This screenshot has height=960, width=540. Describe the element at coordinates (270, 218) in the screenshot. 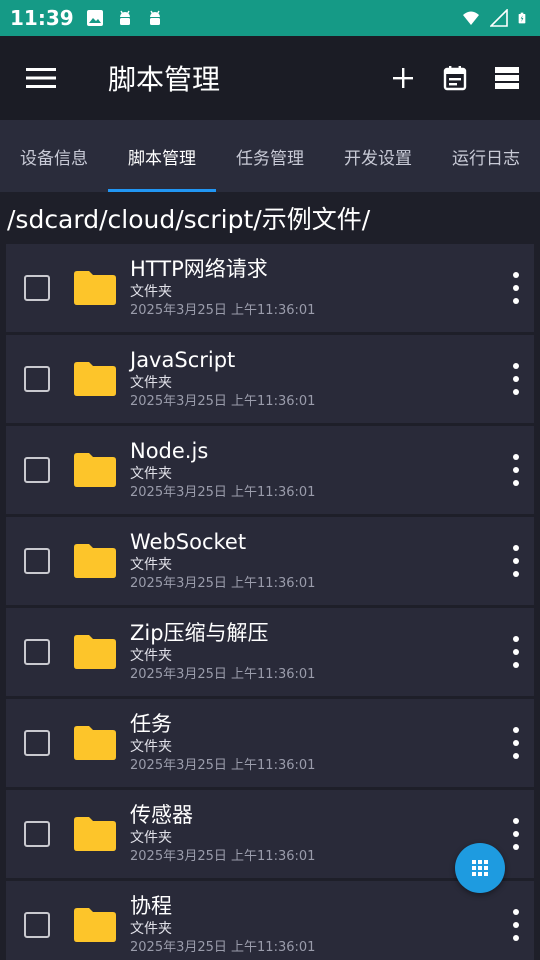

I see `breadcrumb: /sdcard/cloud/script/示例文件/` at that location.